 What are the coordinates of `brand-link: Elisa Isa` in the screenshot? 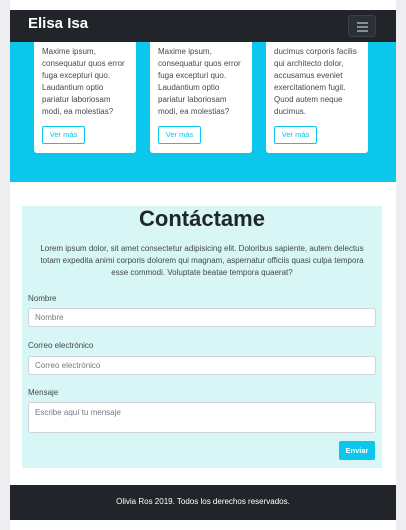 It's located at (58, 23).